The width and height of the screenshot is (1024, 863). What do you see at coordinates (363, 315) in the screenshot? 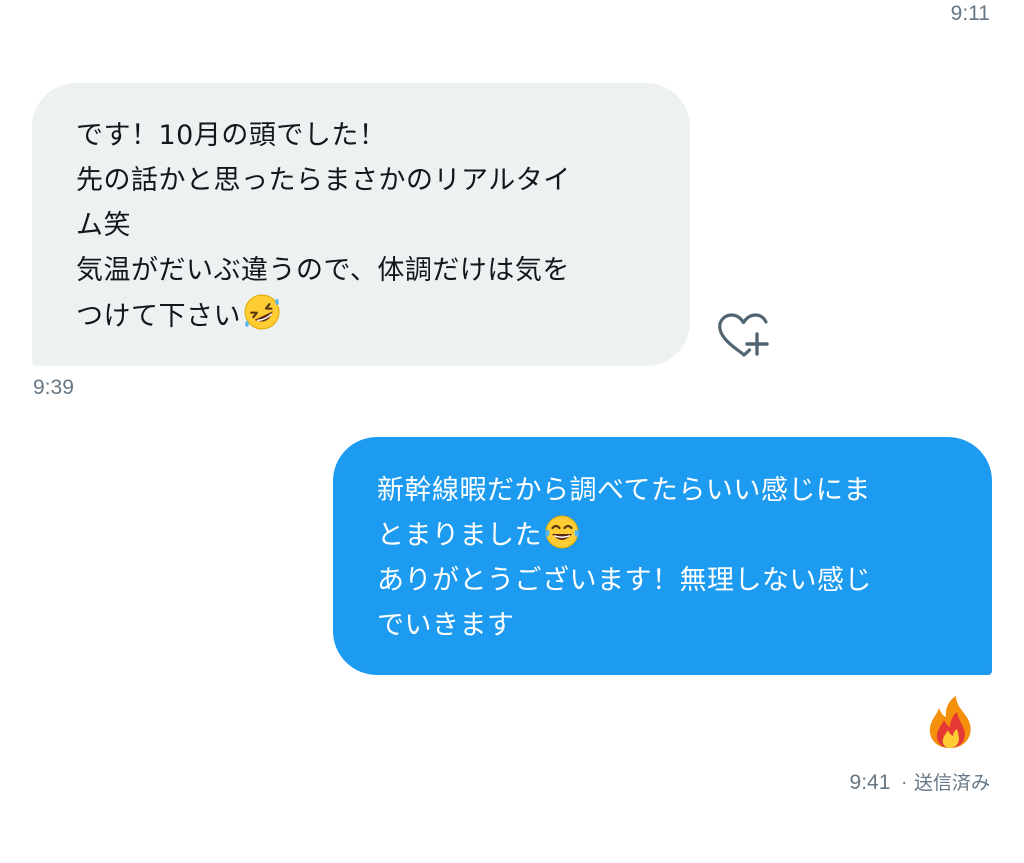
I see `message-line-with-emoji: つけて下さい` at bounding box center [363, 315].